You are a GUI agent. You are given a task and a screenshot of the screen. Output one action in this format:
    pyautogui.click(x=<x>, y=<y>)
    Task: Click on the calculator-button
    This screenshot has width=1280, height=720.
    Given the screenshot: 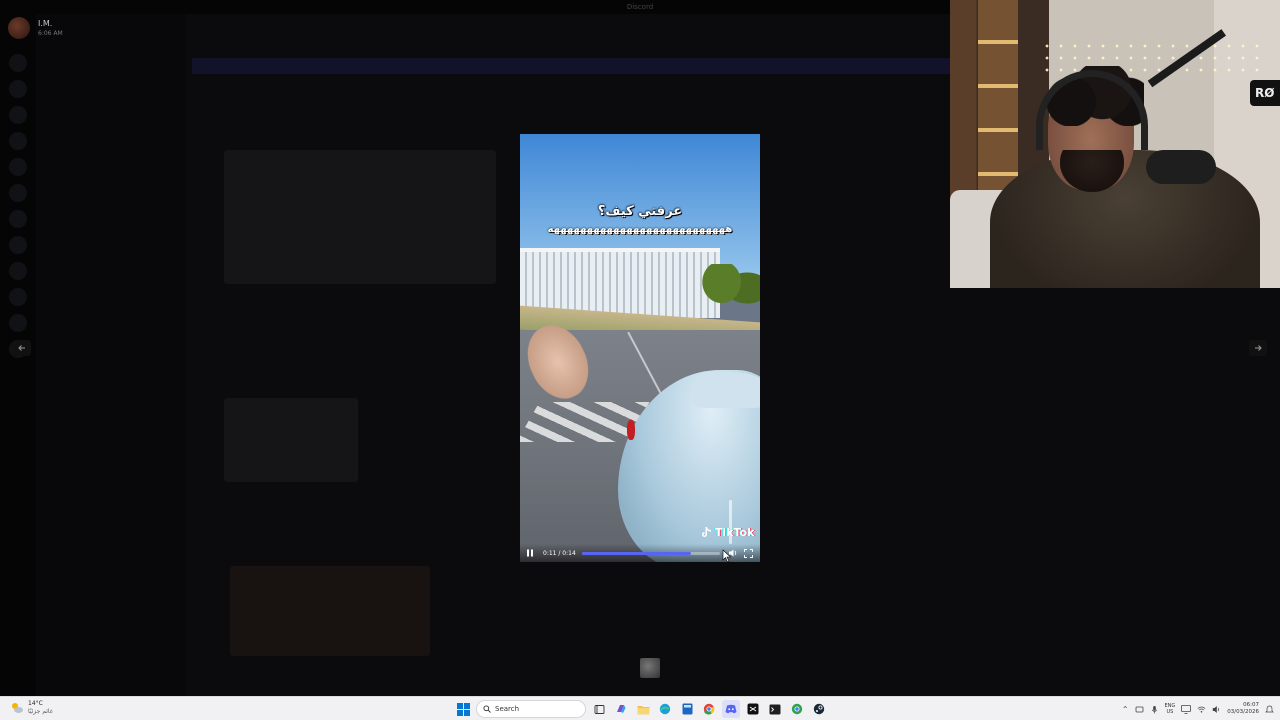 What is the action you would take?
    pyautogui.click(x=687, y=709)
    